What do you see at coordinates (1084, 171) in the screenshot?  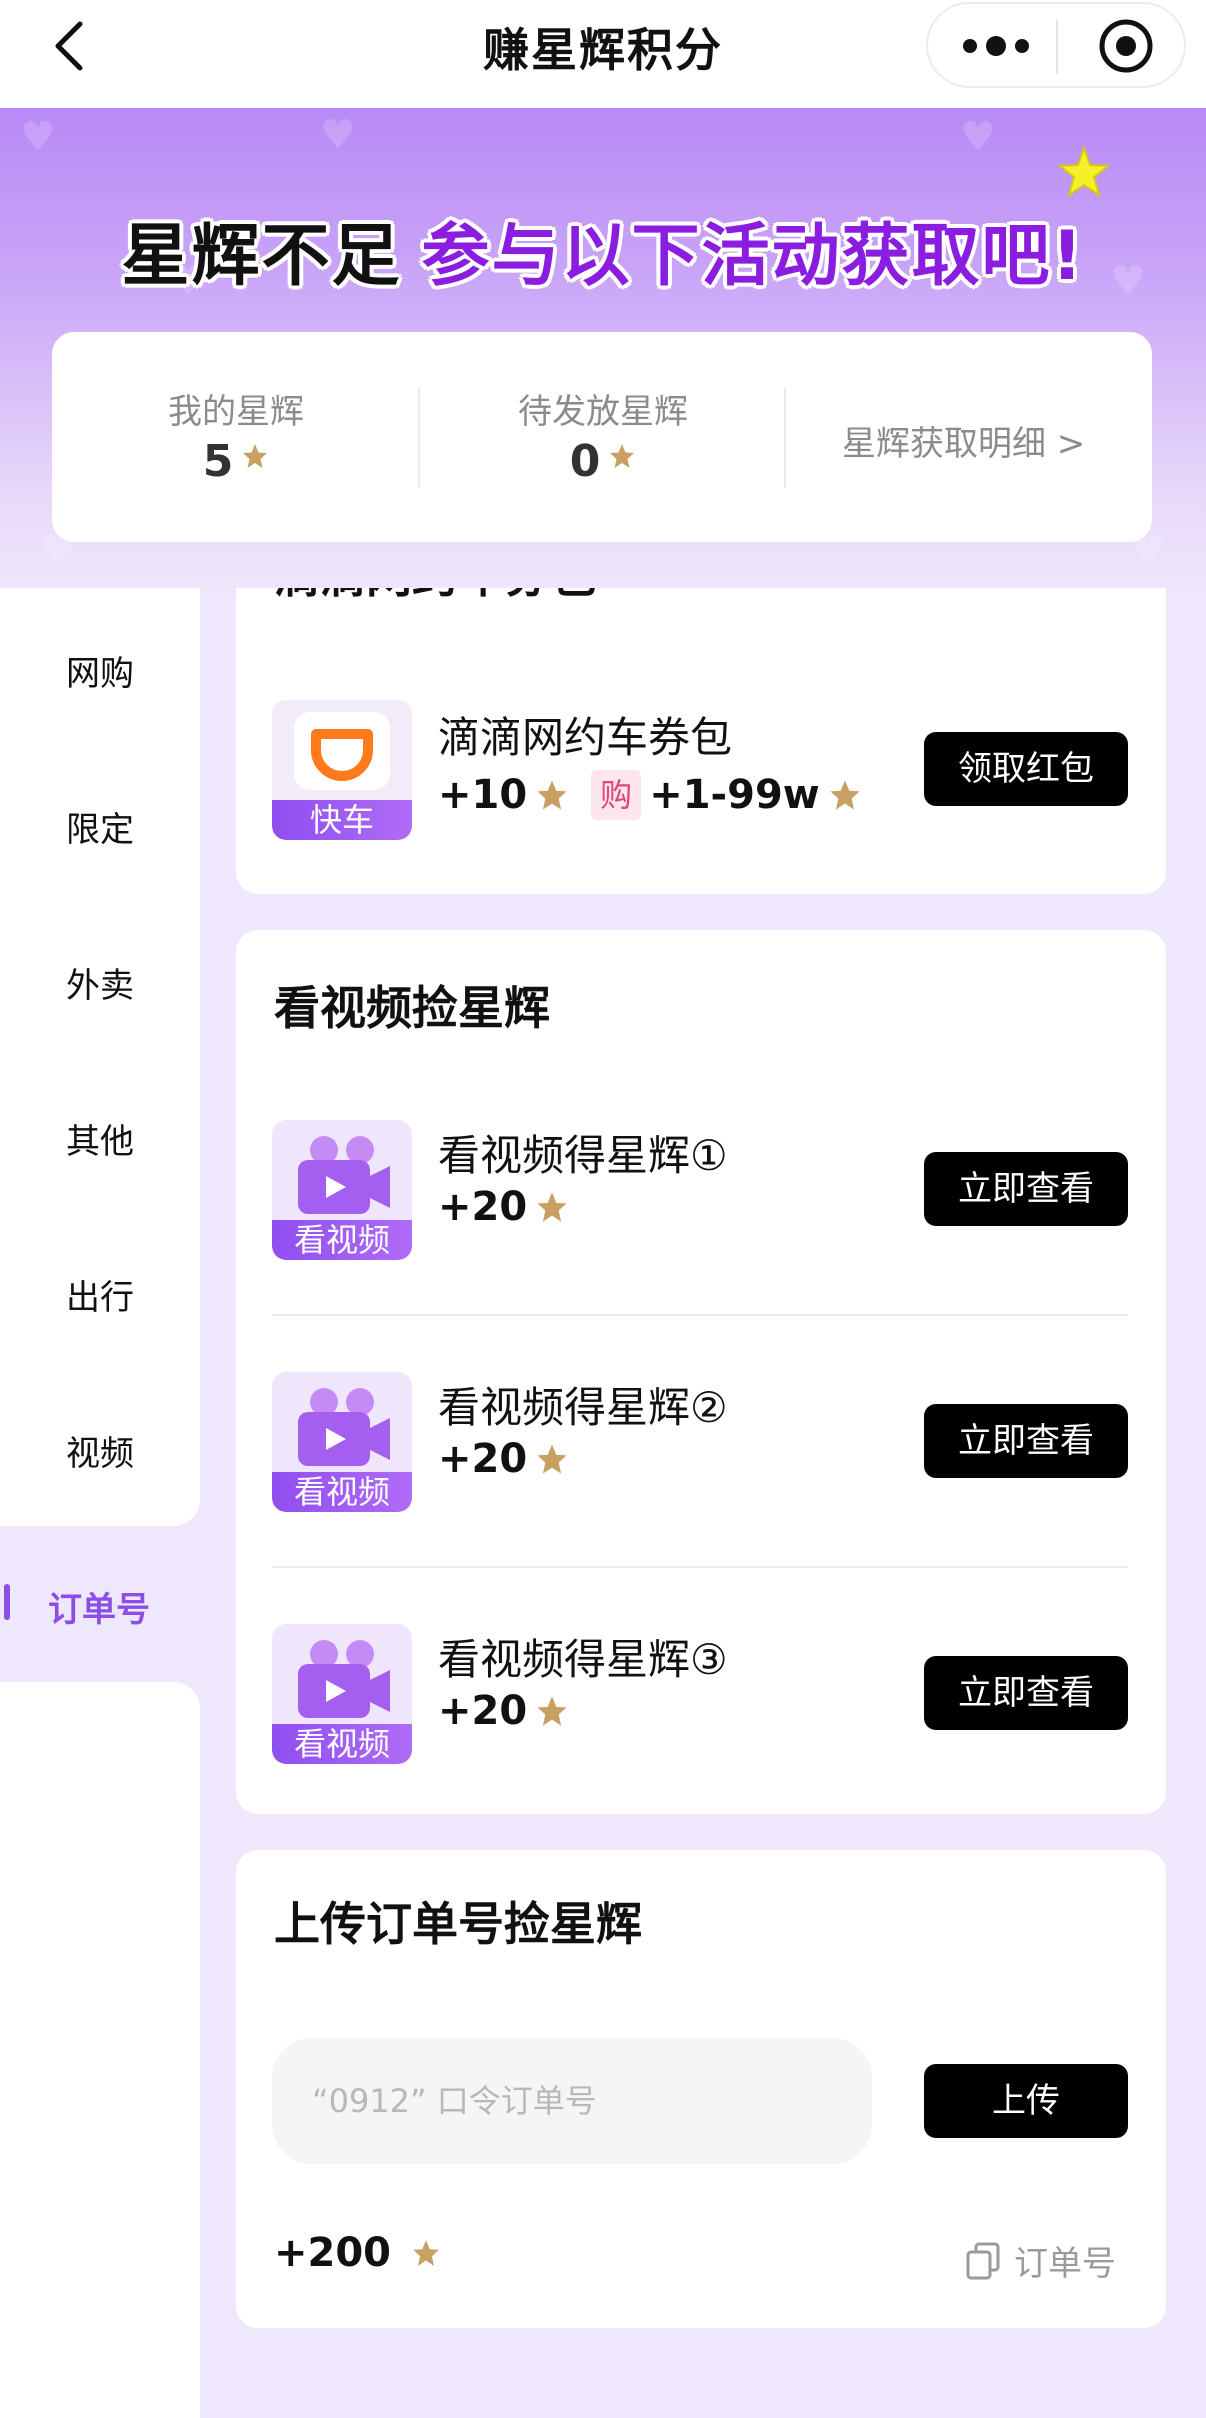 I see `star-decoration-icon` at bounding box center [1084, 171].